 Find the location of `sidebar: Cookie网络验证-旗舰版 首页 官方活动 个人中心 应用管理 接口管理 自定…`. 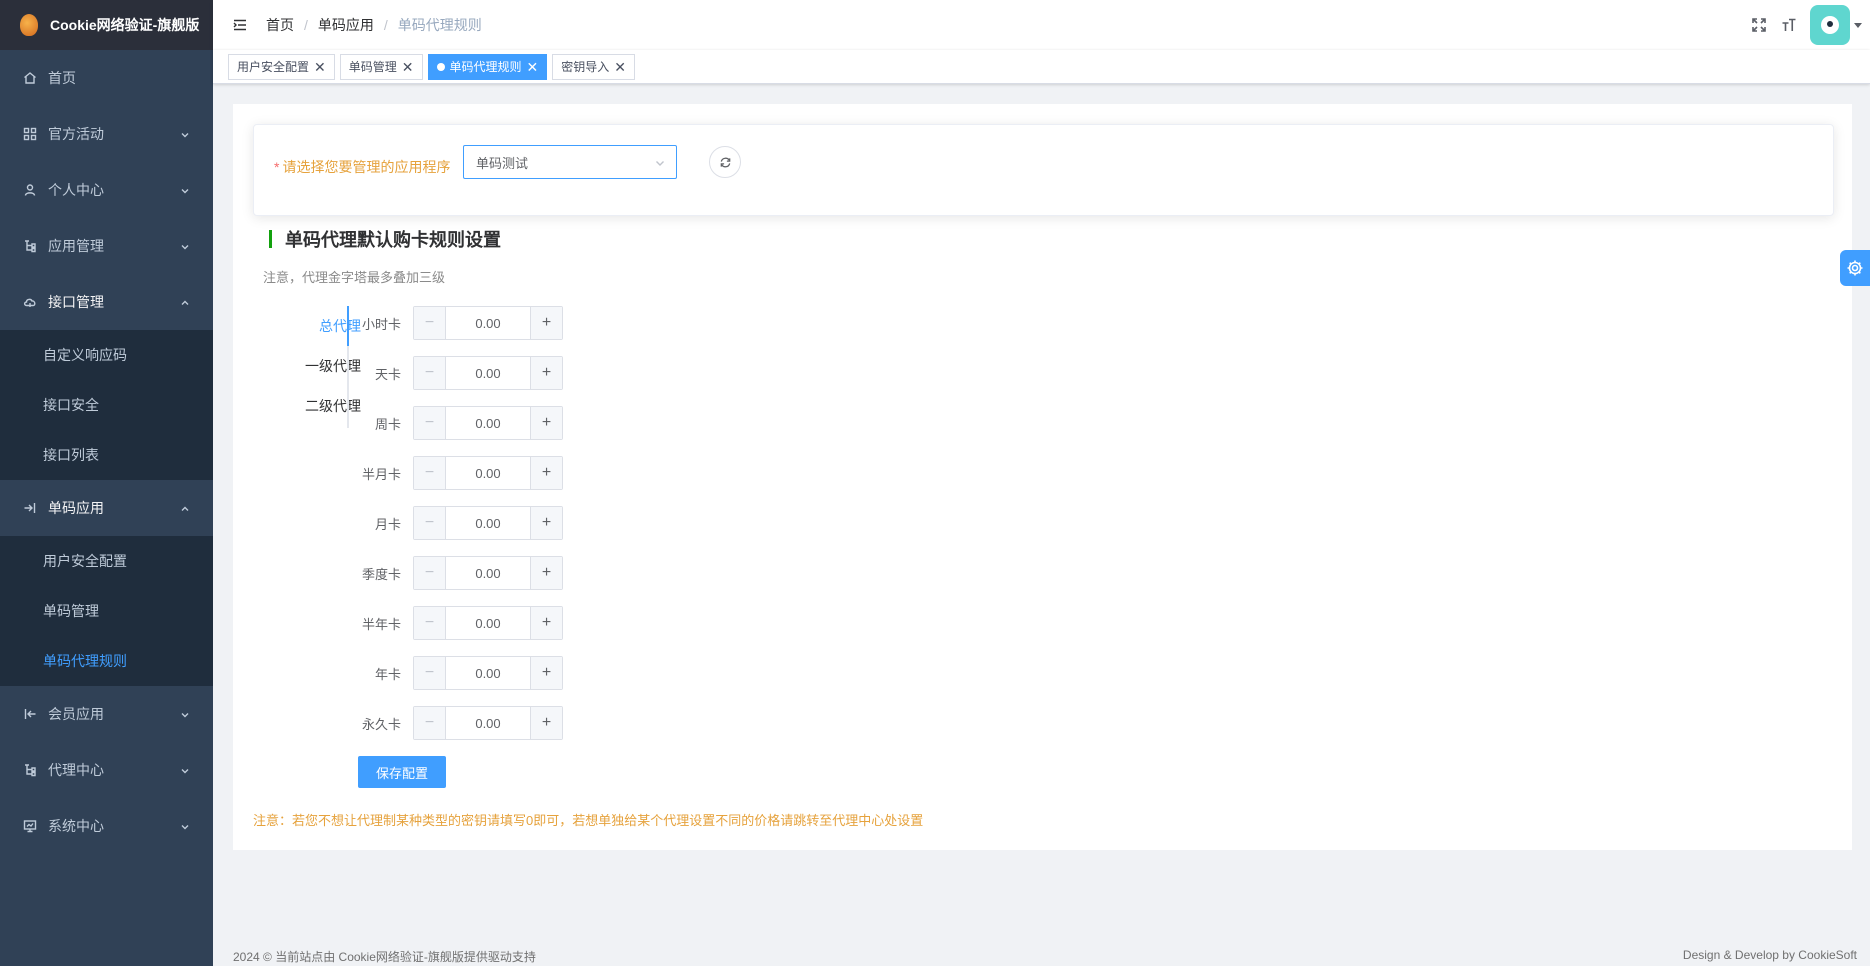

sidebar: Cookie网络验证-旗舰版 首页 官方活动 个人中心 应用管理 接口管理 自定… is located at coordinates (106, 483).